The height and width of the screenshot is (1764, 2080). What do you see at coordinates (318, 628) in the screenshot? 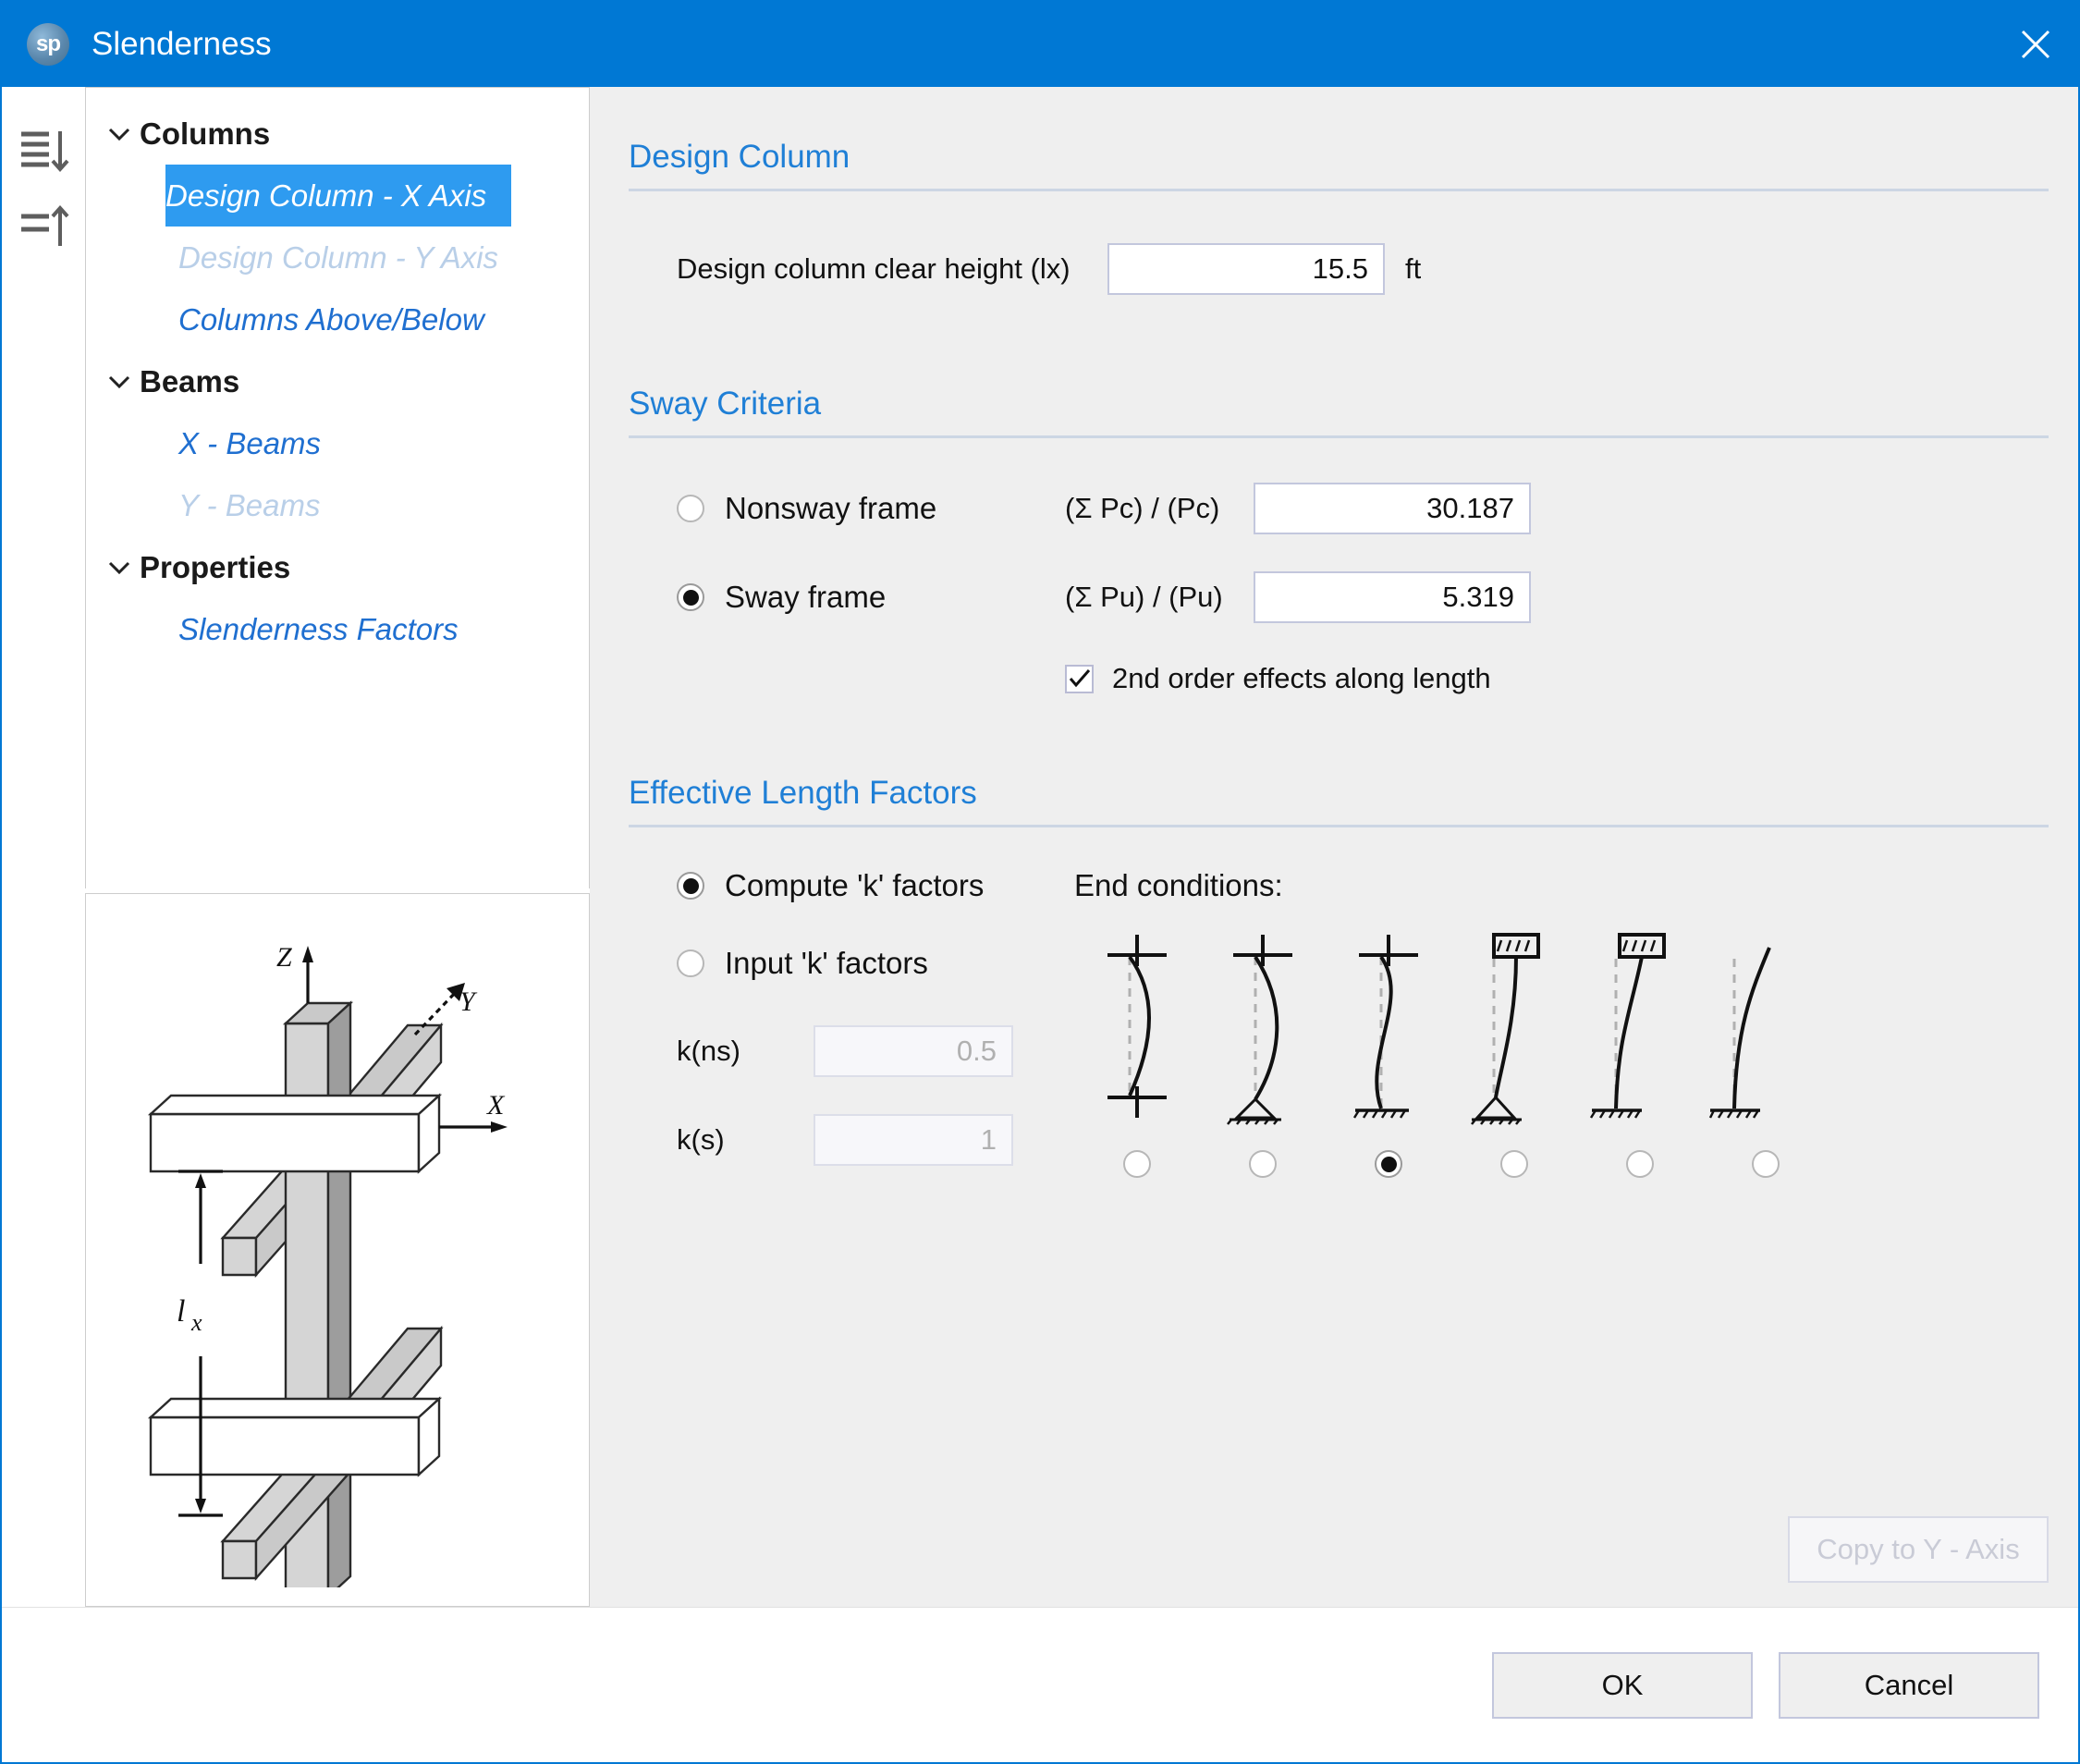
I see `tree-item-label: Slenderness Factors` at bounding box center [318, 628].